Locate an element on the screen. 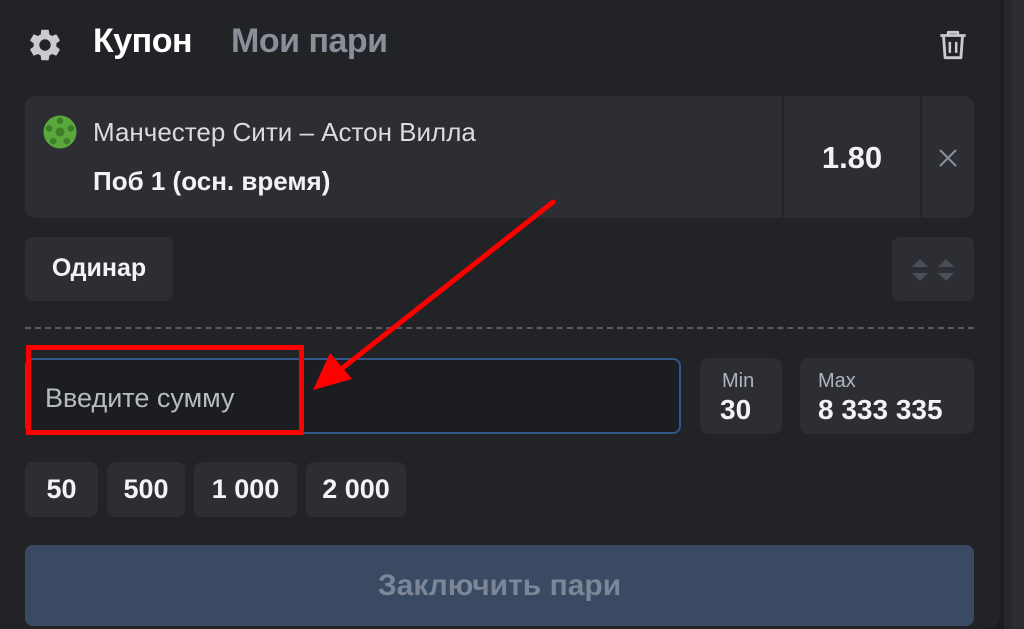  dashed-divider is located at coordinates (499, 328).